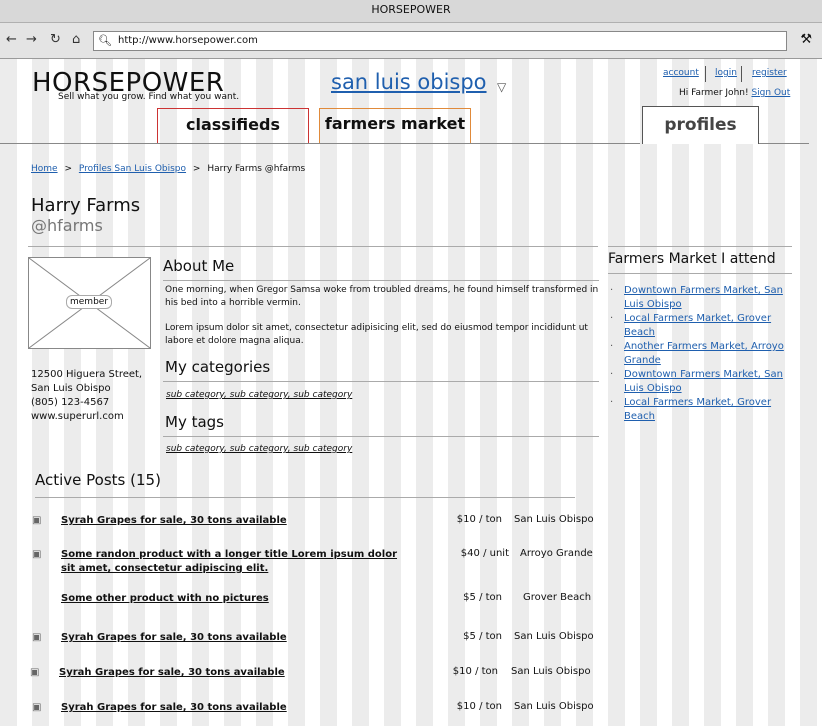 This screenshot has width=822, height=726. Describe the element at coordinates (76, 39) in the screenshot. I see `home-icon: ⌂` at that location.